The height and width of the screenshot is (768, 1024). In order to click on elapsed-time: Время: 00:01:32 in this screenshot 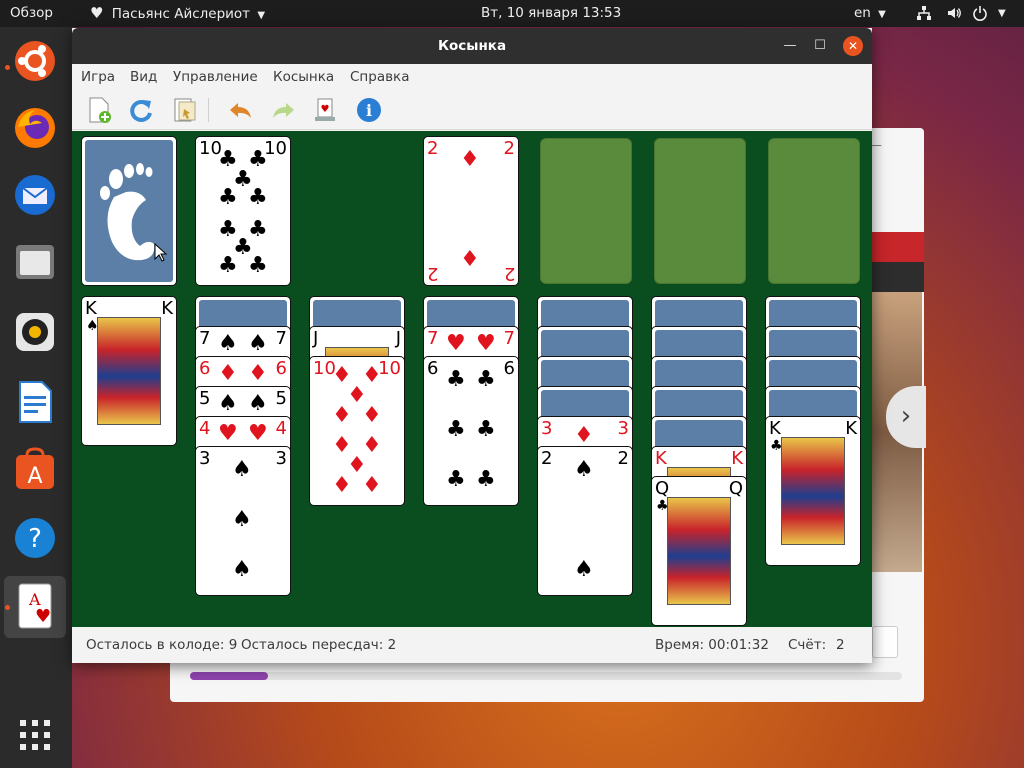, I will do `click(712, 645)`.